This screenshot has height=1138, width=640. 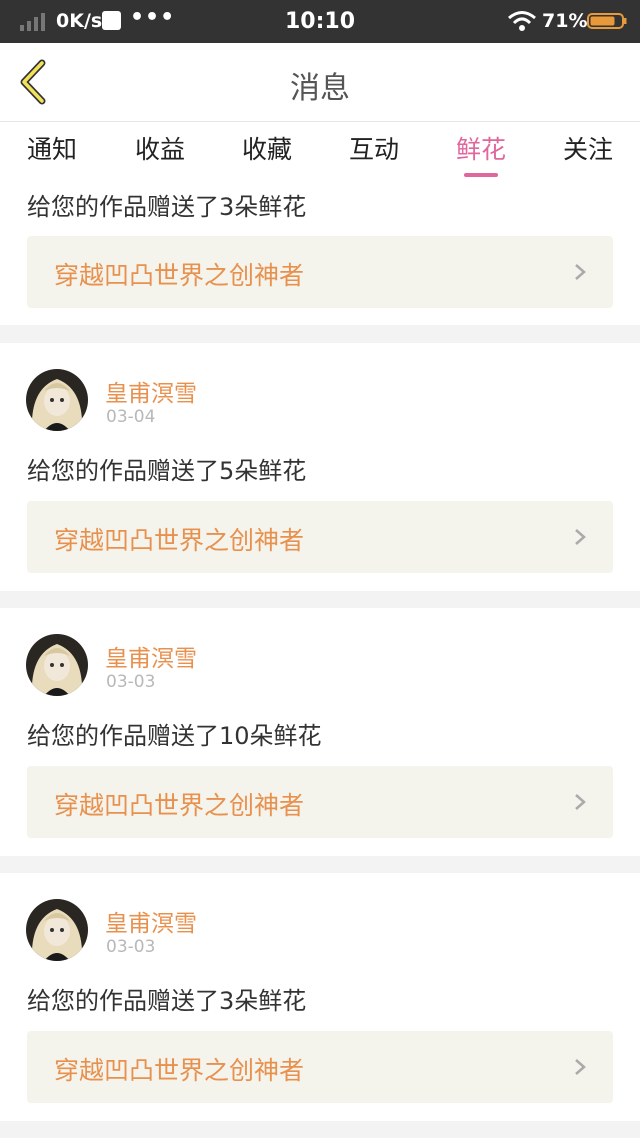 I want to click on page-title: 消息, so click(x=320, y=88).